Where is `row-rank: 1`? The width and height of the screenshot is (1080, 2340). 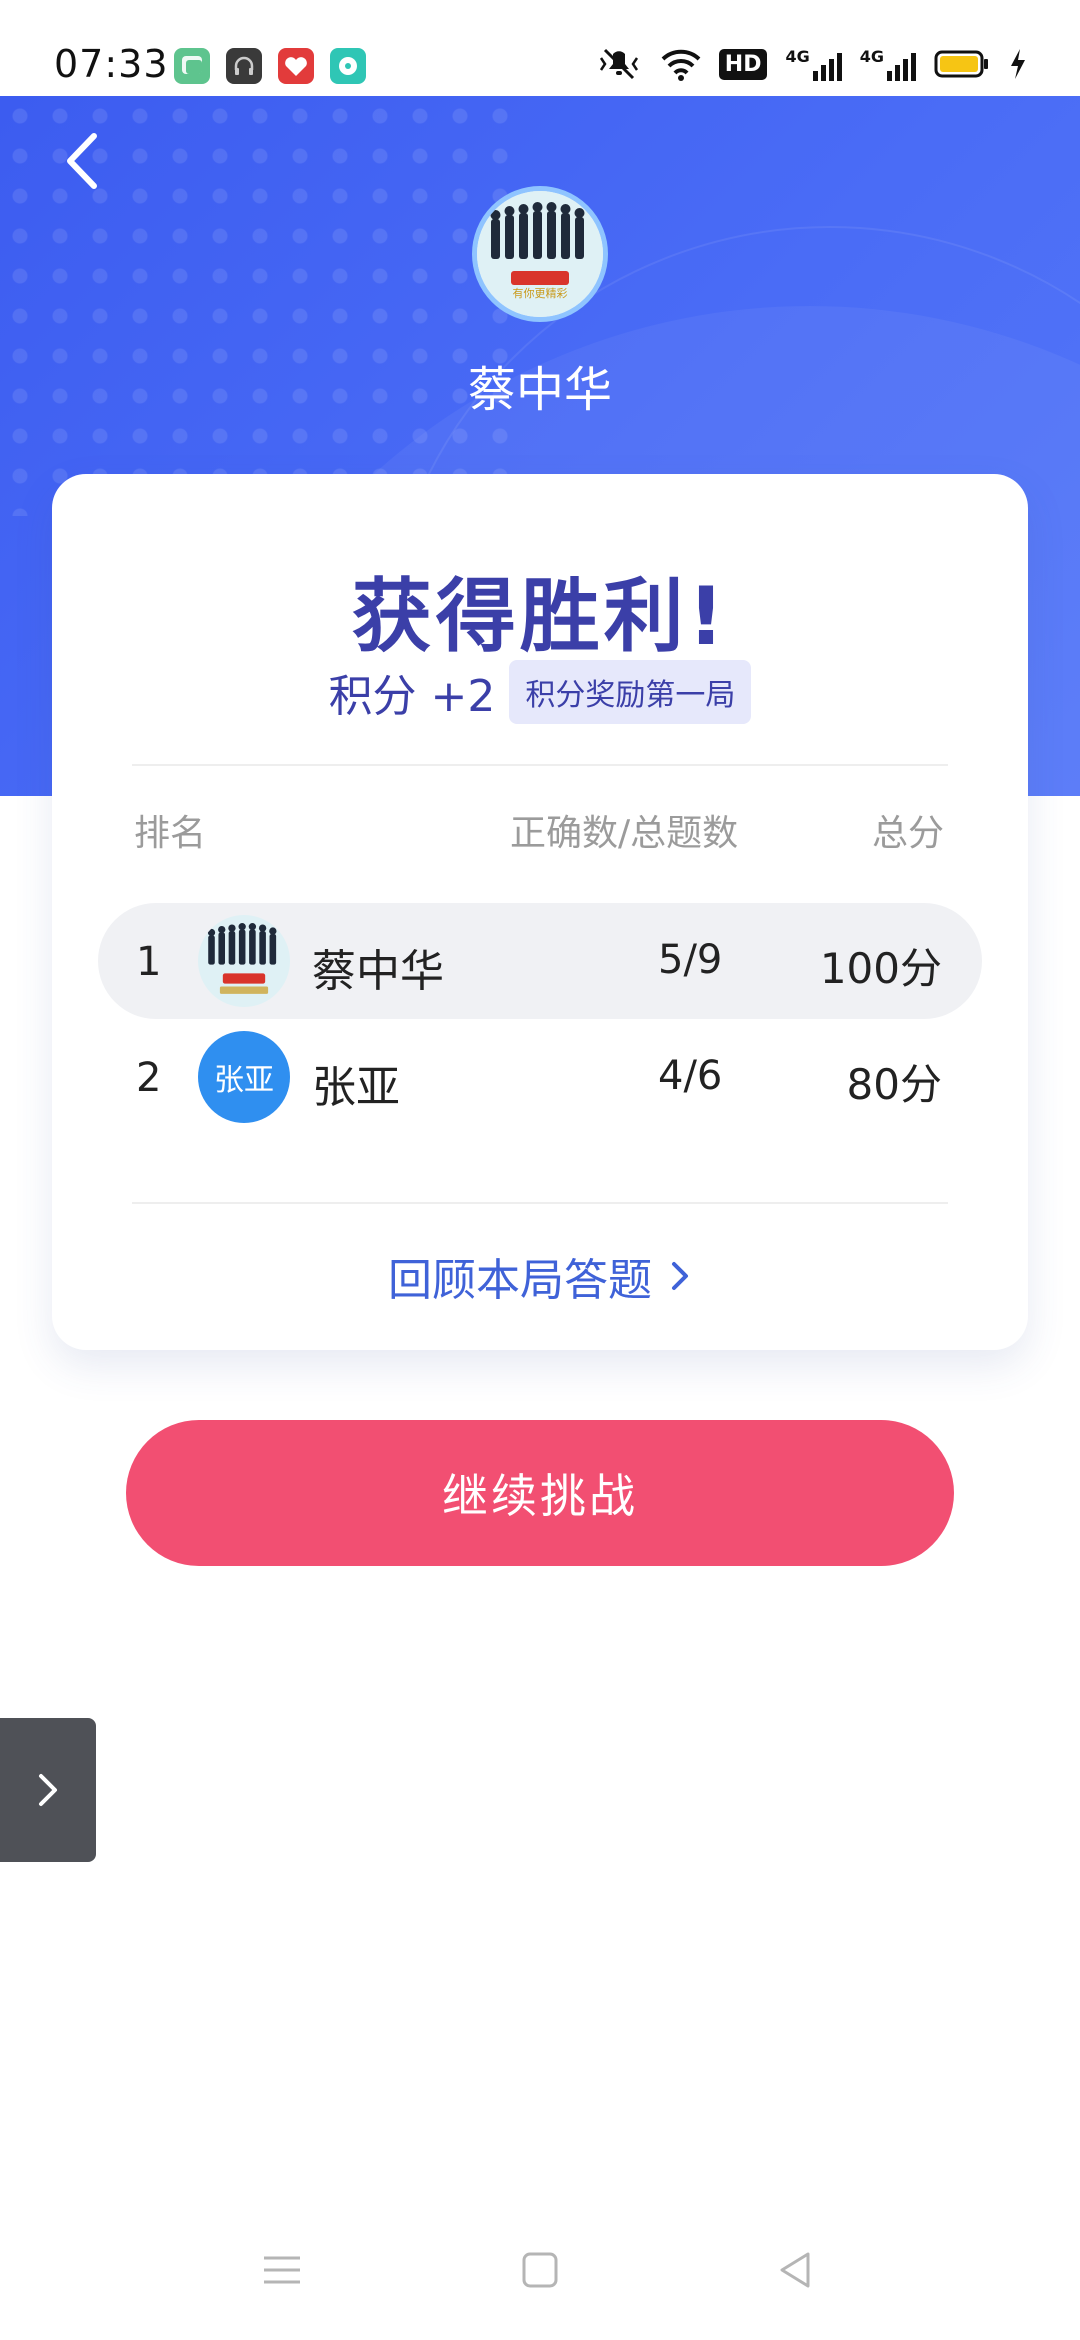
row-rank: 1 is located at coordinates (149, 962).